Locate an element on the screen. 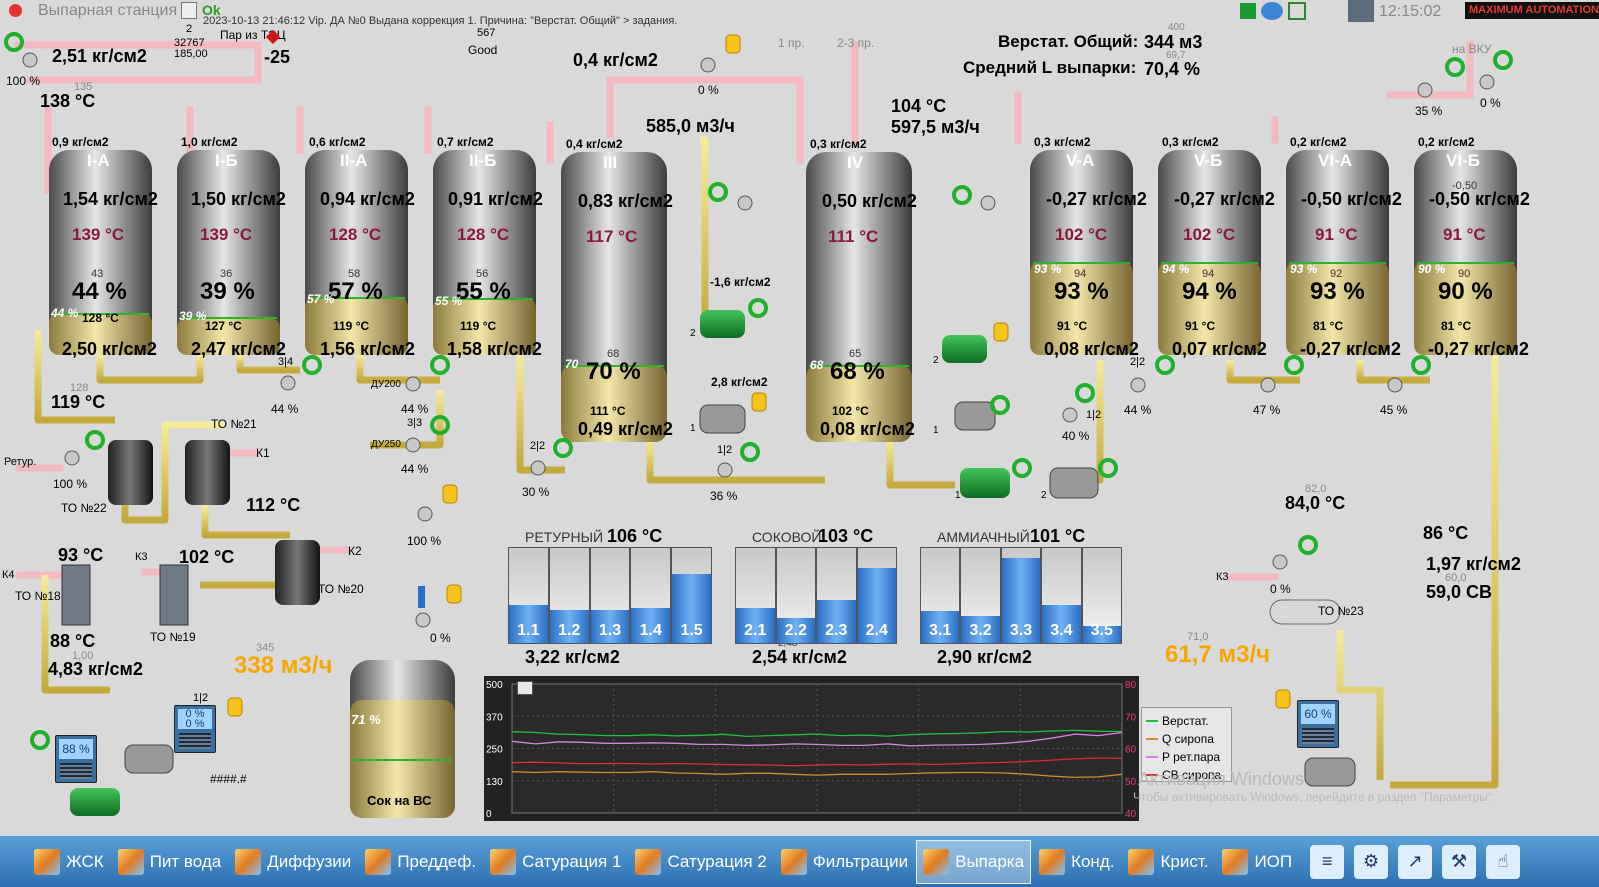 The height and width of the screenshot is (887, 1599). body-temp: 91 °C is located at coordinates (1336, 234).